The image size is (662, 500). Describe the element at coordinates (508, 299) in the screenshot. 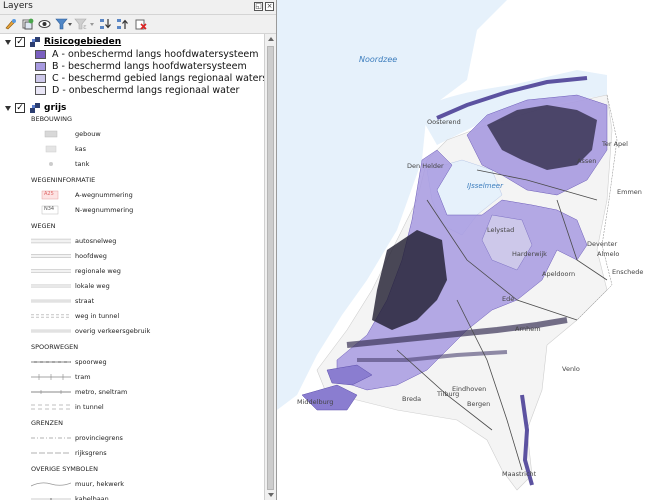

I see `place-label: Ede` at that location.